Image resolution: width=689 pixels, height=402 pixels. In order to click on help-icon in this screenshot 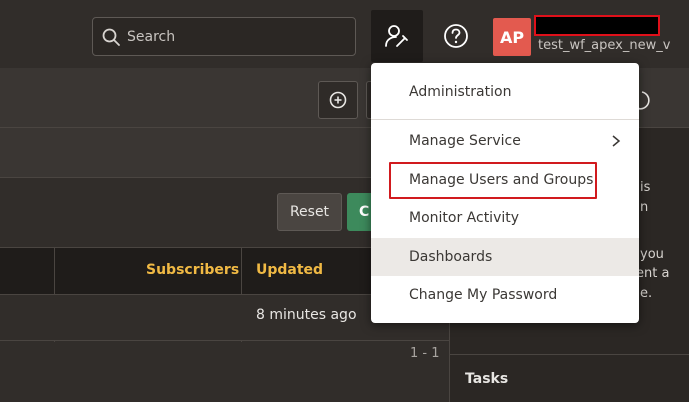, I will do `click(456, 36)`.